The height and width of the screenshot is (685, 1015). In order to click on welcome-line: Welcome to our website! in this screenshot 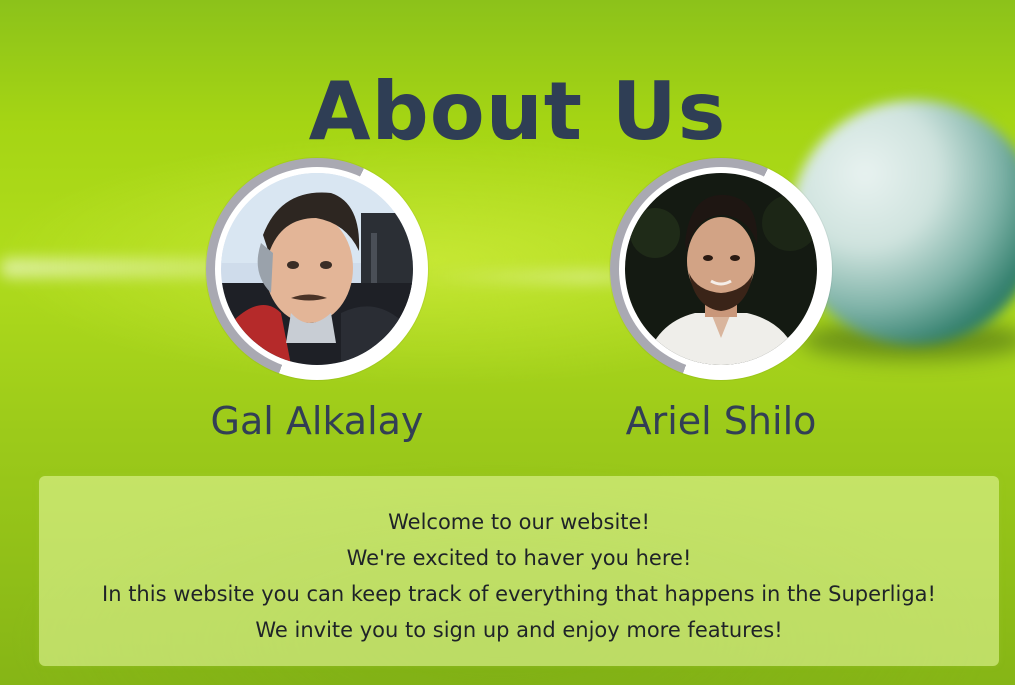, I will do `click(519, 522)`.